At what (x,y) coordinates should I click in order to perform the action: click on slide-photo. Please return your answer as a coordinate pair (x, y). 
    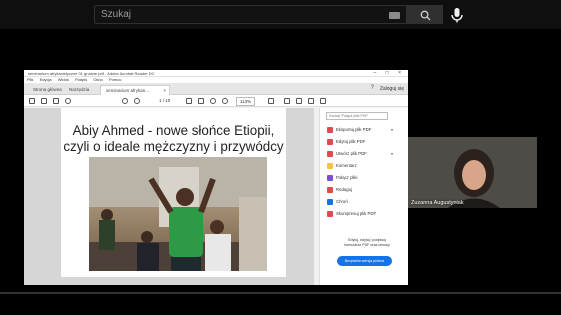
    Looking at the image, I should click on (178, 214).